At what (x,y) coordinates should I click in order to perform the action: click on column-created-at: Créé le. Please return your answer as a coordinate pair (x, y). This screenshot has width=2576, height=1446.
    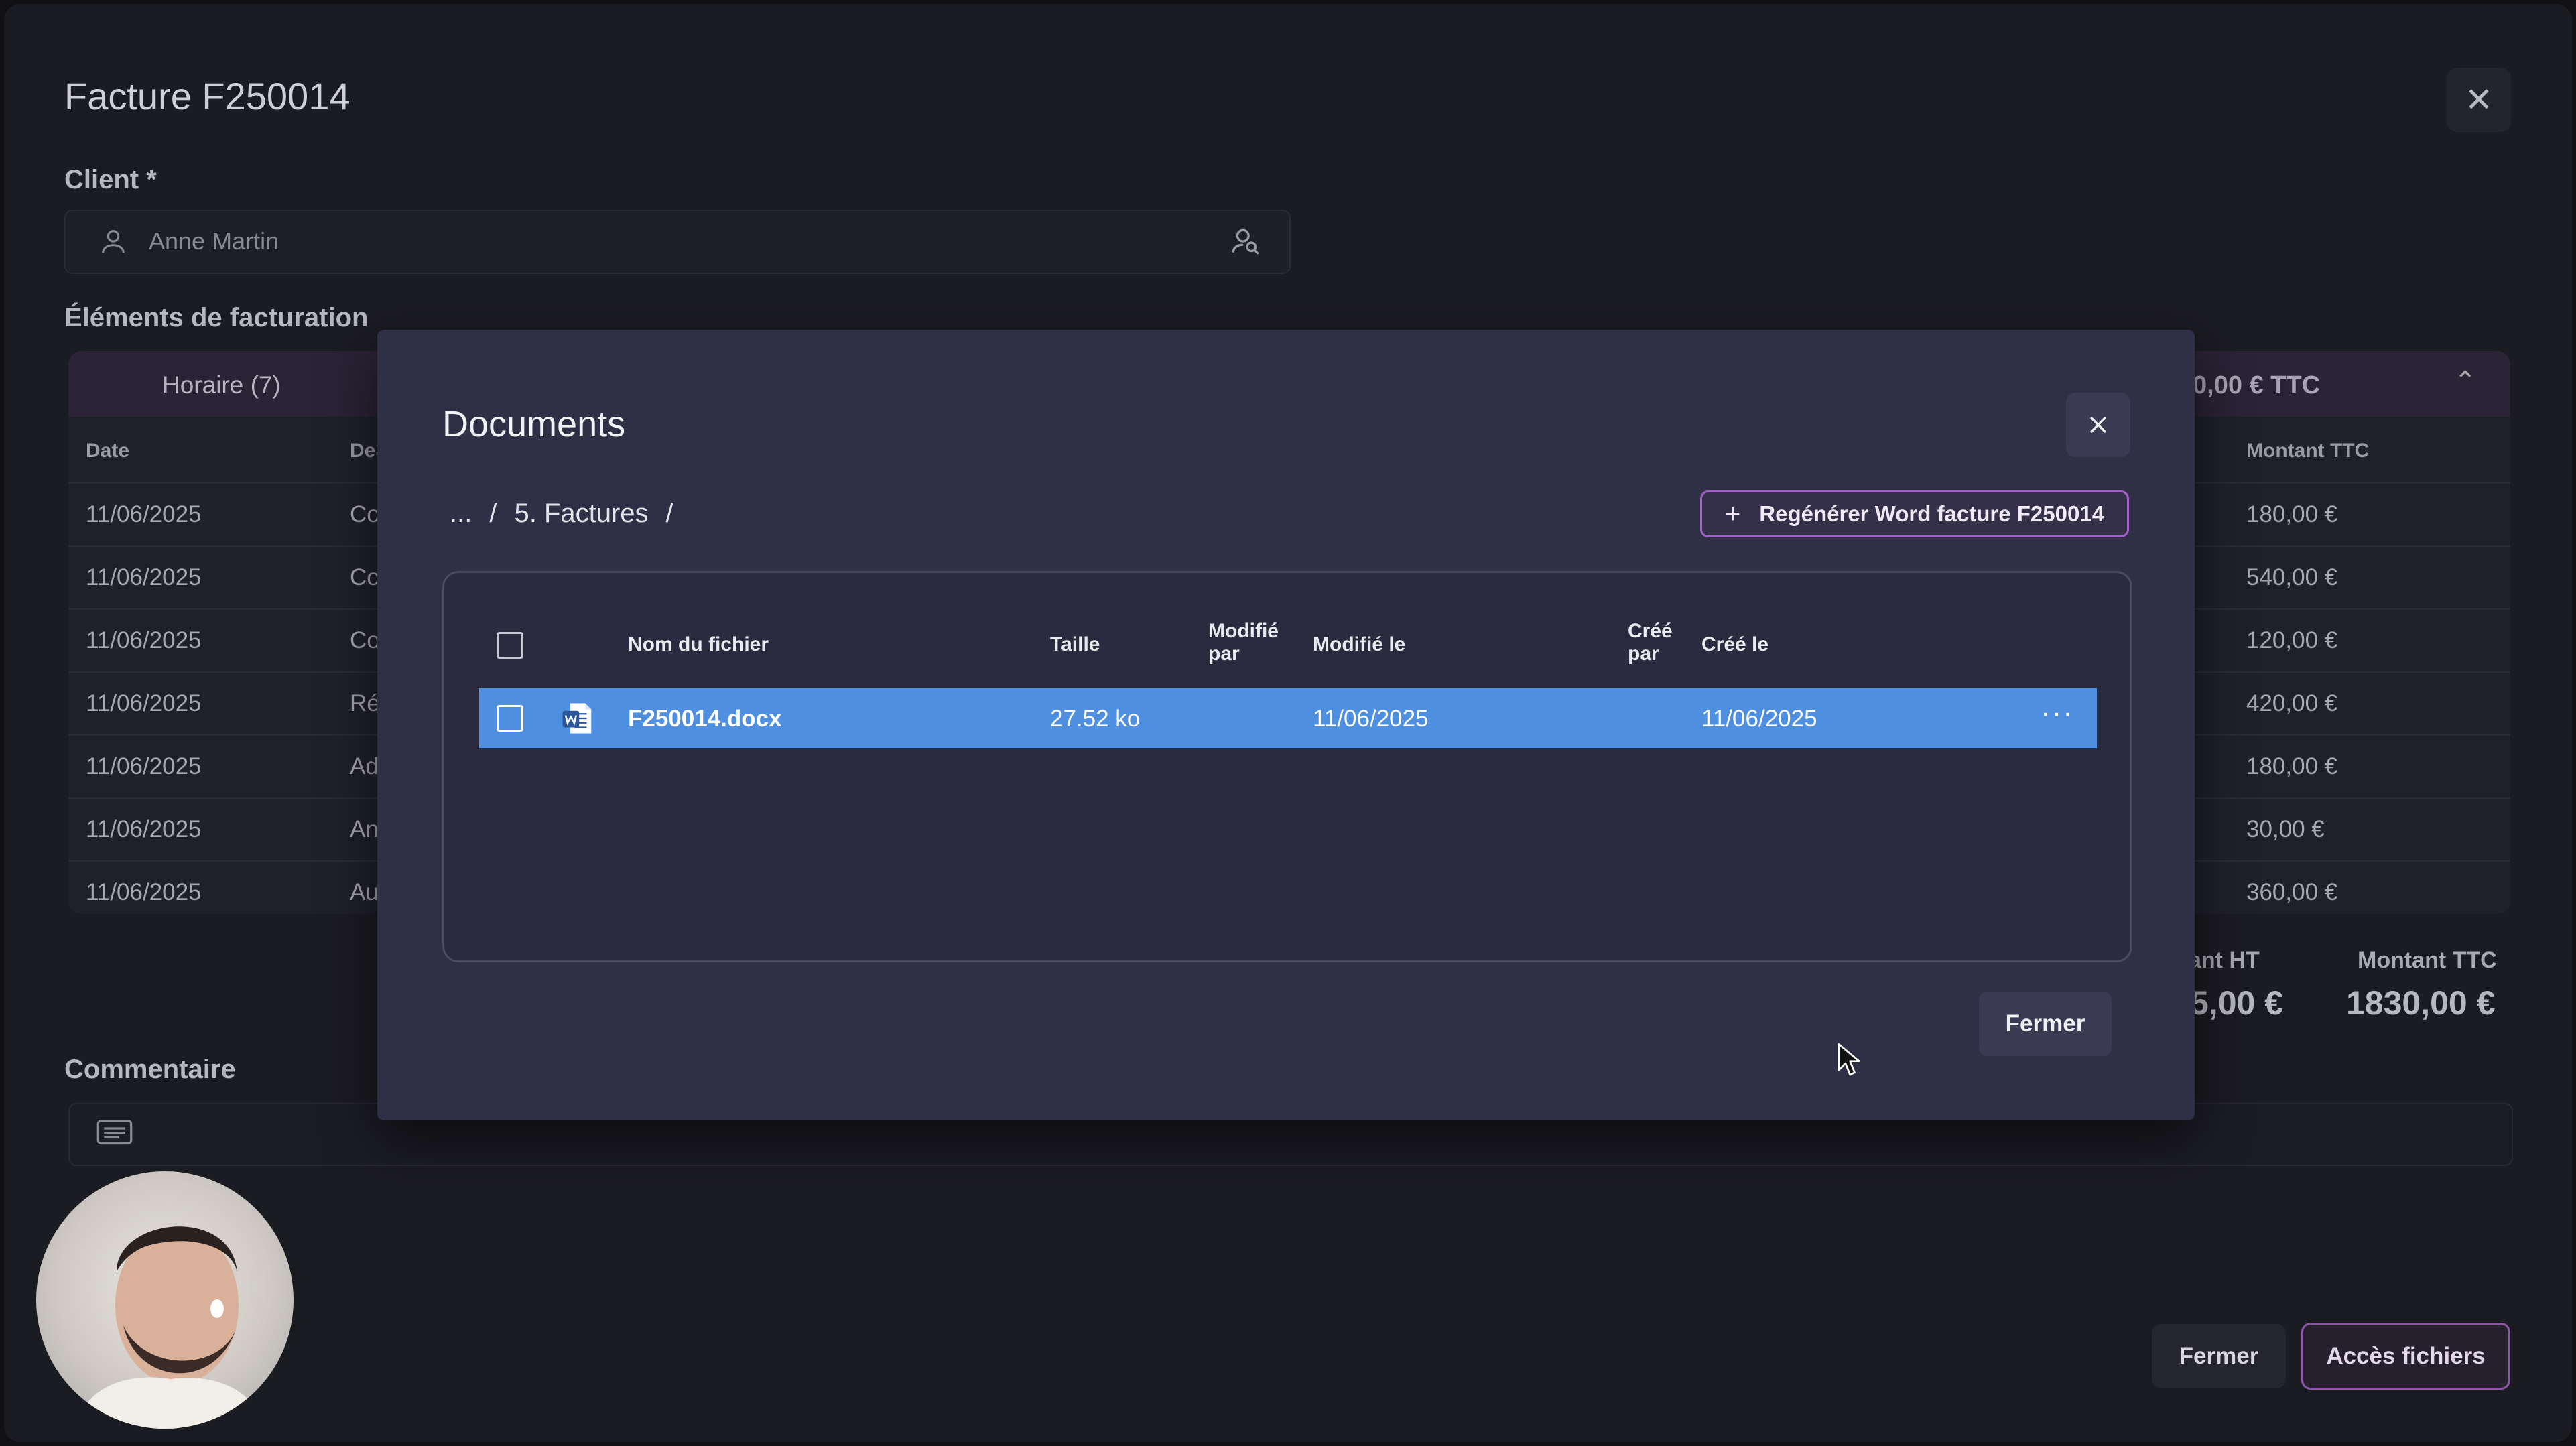
    Looking at the image, I should click on (1735, 644).